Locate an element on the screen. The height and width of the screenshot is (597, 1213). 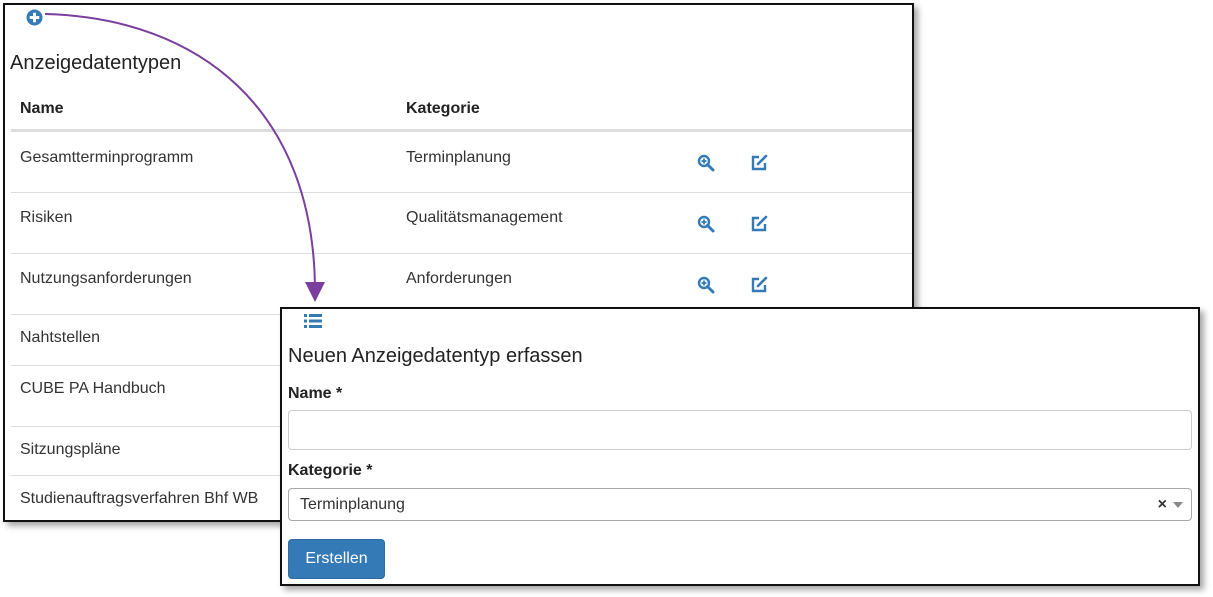
category-select: Terminplanung × is located at coordinates (740, 504).